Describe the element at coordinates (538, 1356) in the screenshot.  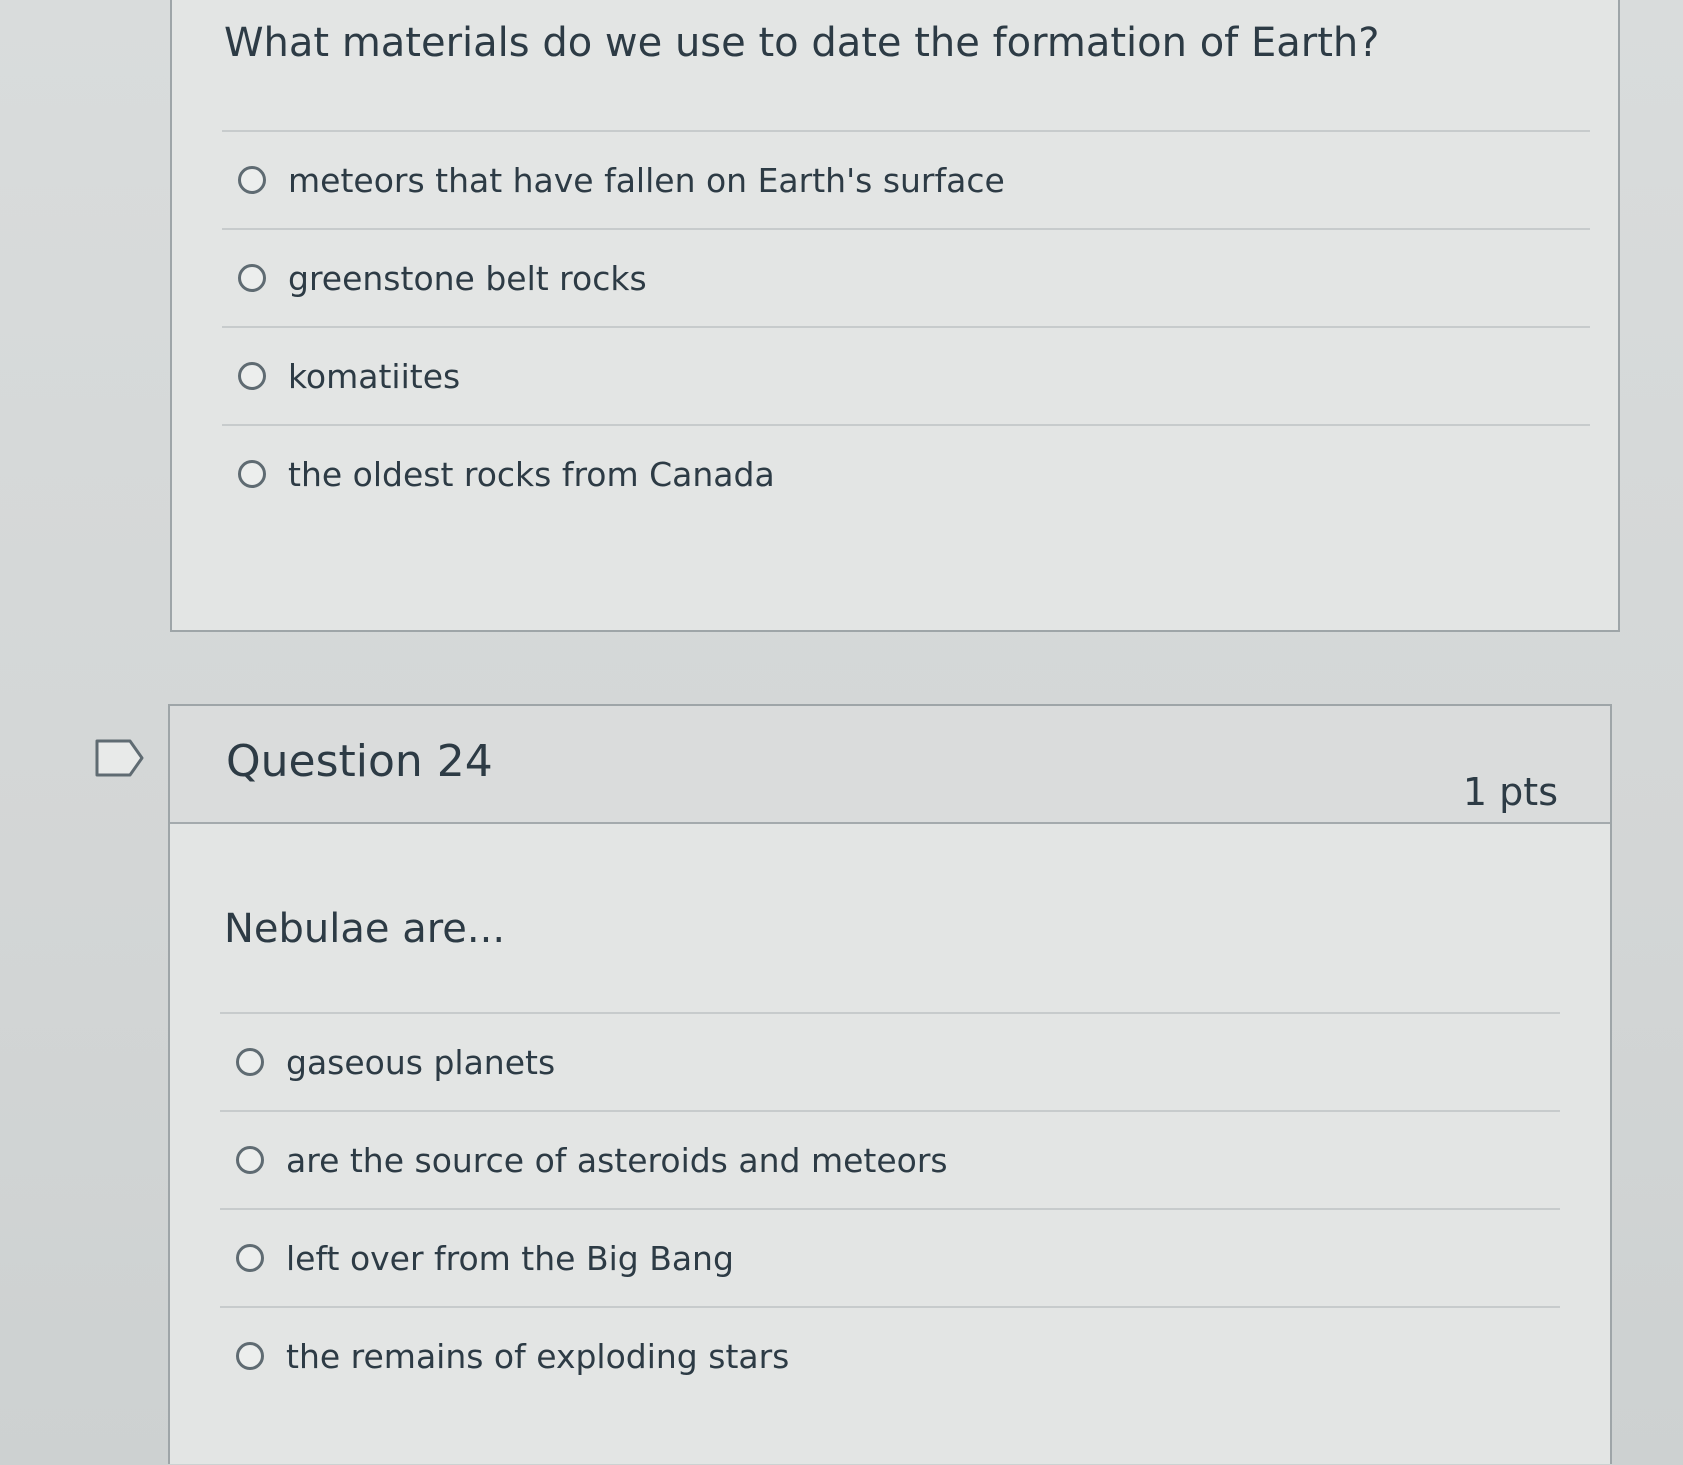
I see `answer-label: the remains of exploding stars` at that location.